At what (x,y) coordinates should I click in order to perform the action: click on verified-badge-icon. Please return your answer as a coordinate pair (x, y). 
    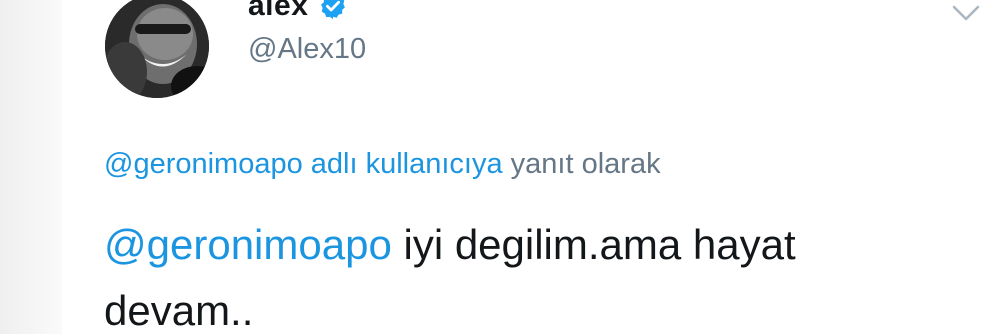
    Looking at the image, I should click on (333, 10).